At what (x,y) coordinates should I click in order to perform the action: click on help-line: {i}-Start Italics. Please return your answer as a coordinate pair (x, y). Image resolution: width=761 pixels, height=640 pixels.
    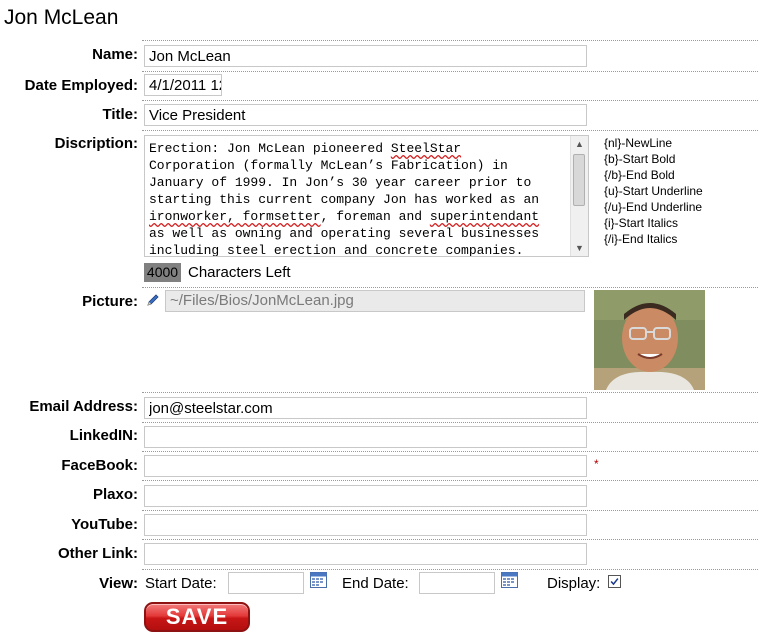
    Looking at the image, I should click on (641, 223).